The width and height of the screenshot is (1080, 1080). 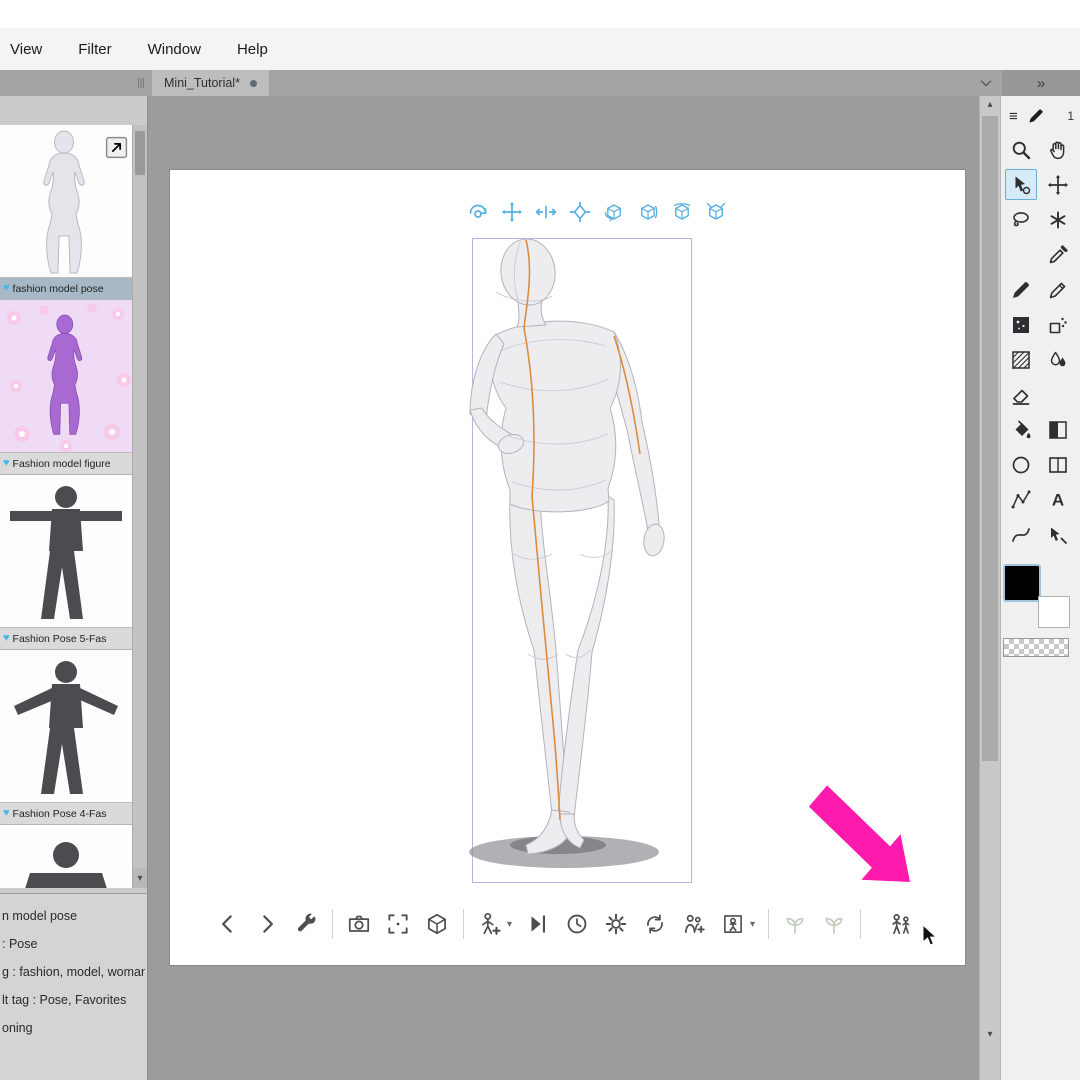 What do you see at coordinates (437, 924) in the screenshot?
I see `cube-icon` at bounding box center [437, 924].